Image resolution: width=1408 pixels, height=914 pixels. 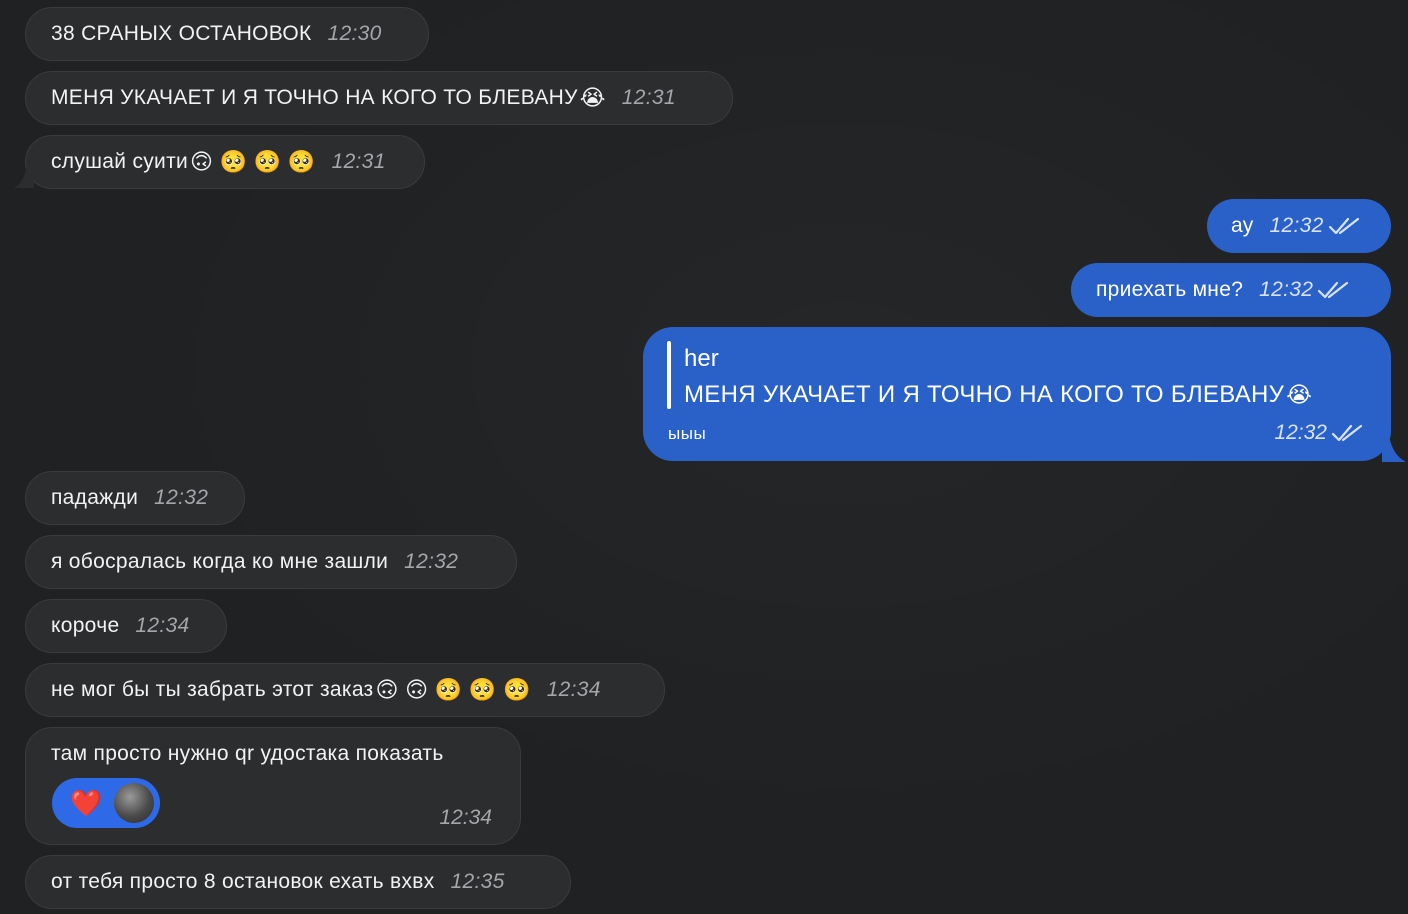 I want to click on message-text: ыыы, so click(x=687, y=433).